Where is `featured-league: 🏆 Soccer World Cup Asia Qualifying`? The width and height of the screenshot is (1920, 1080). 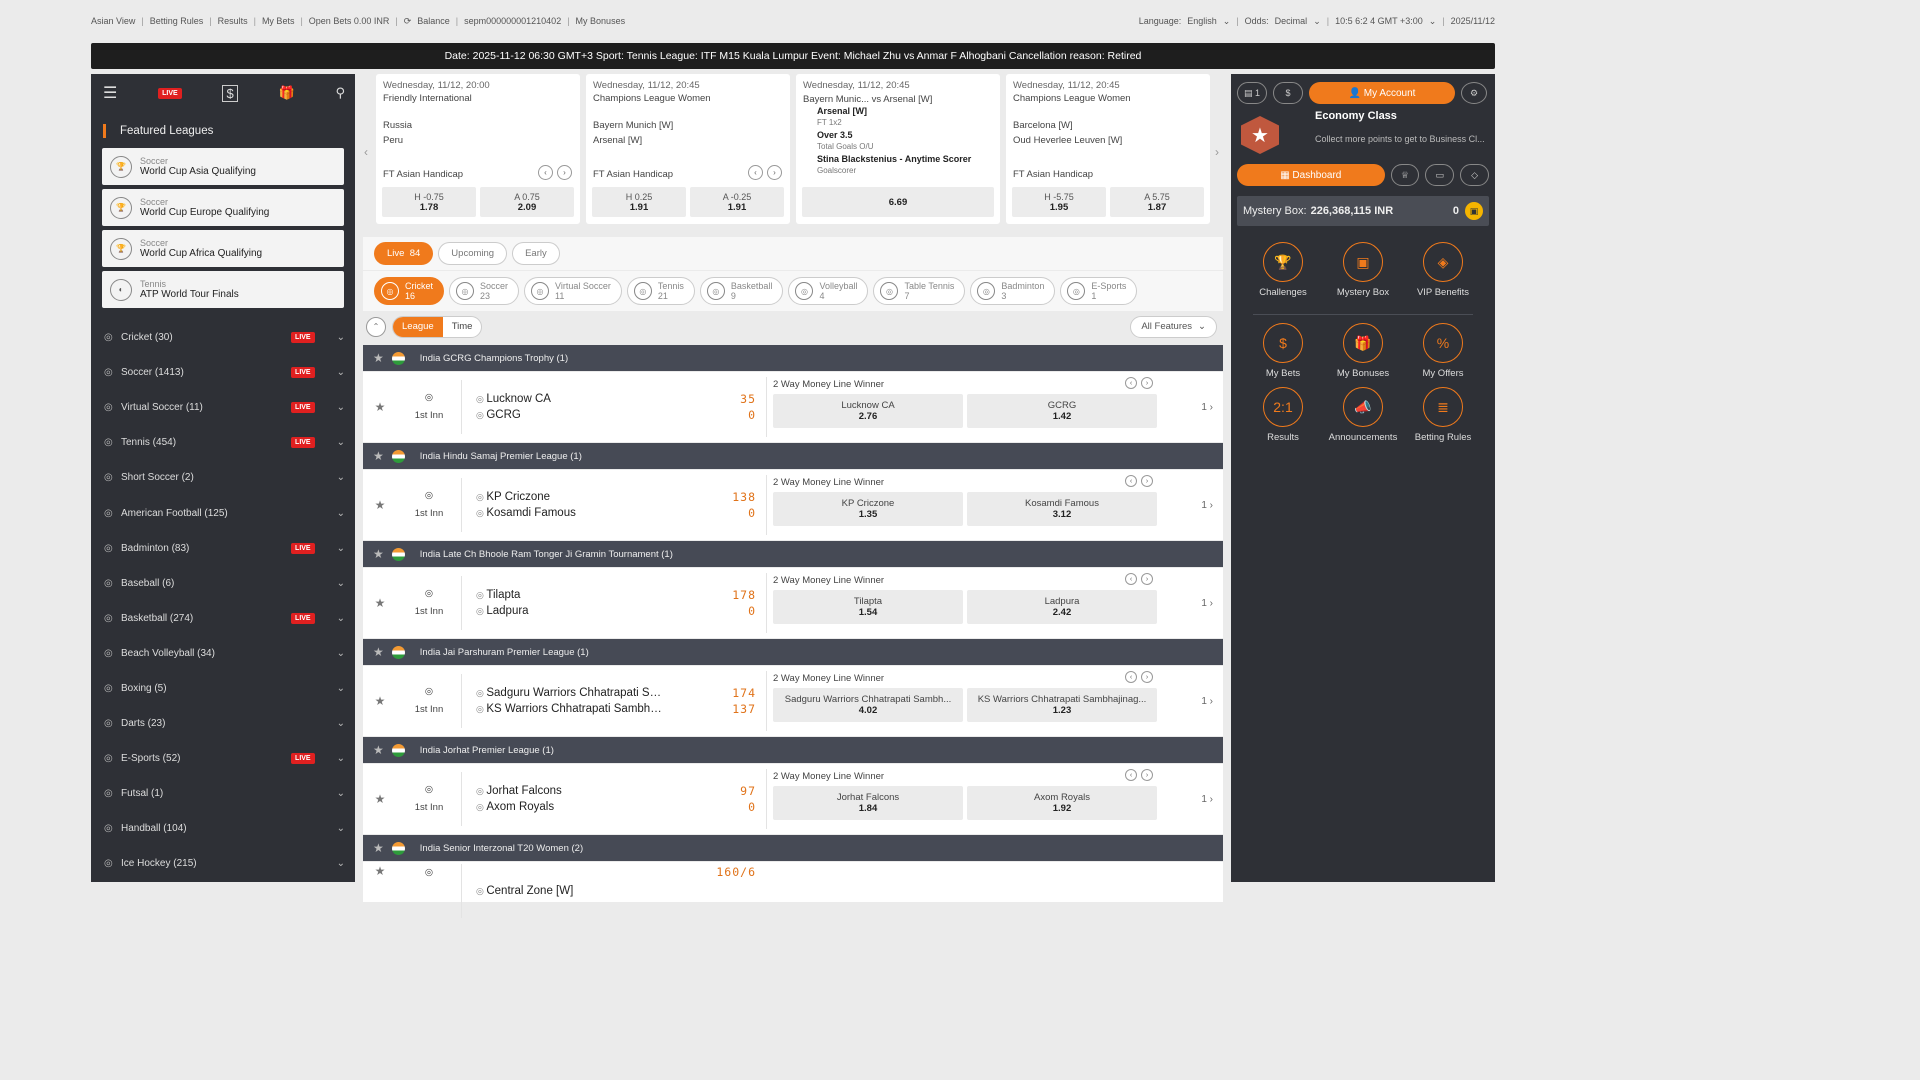
featured-league: 🏆 Soccer World Cup Asia Qualifying is located at coordinates (223, 166).